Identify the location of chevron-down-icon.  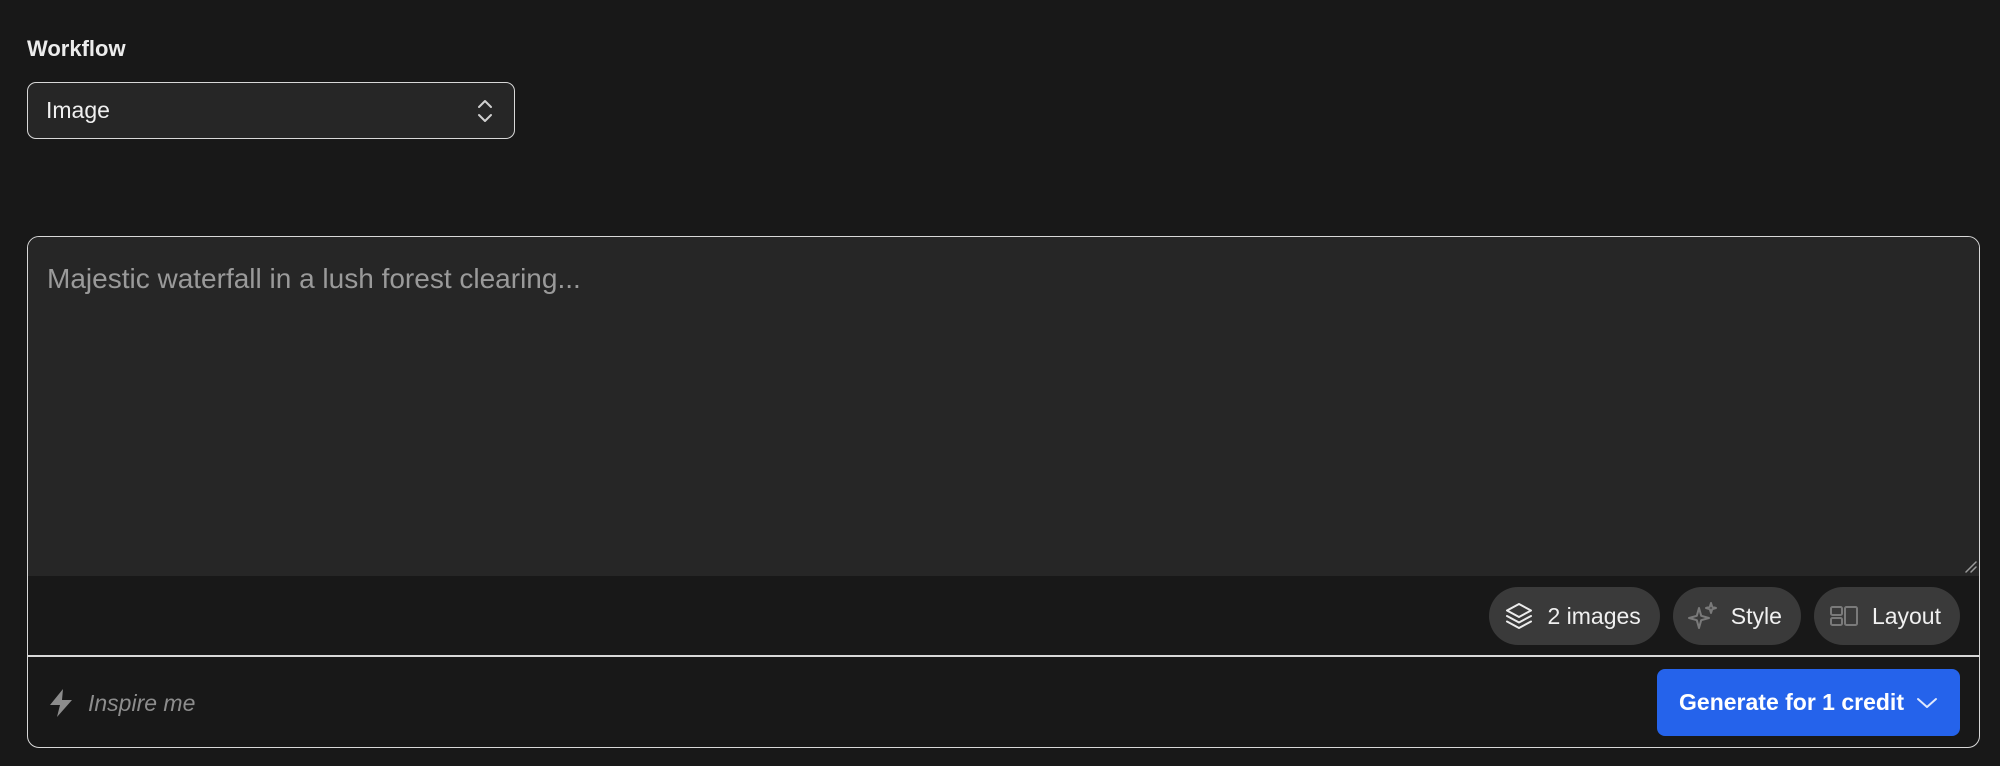
(1927, 703).